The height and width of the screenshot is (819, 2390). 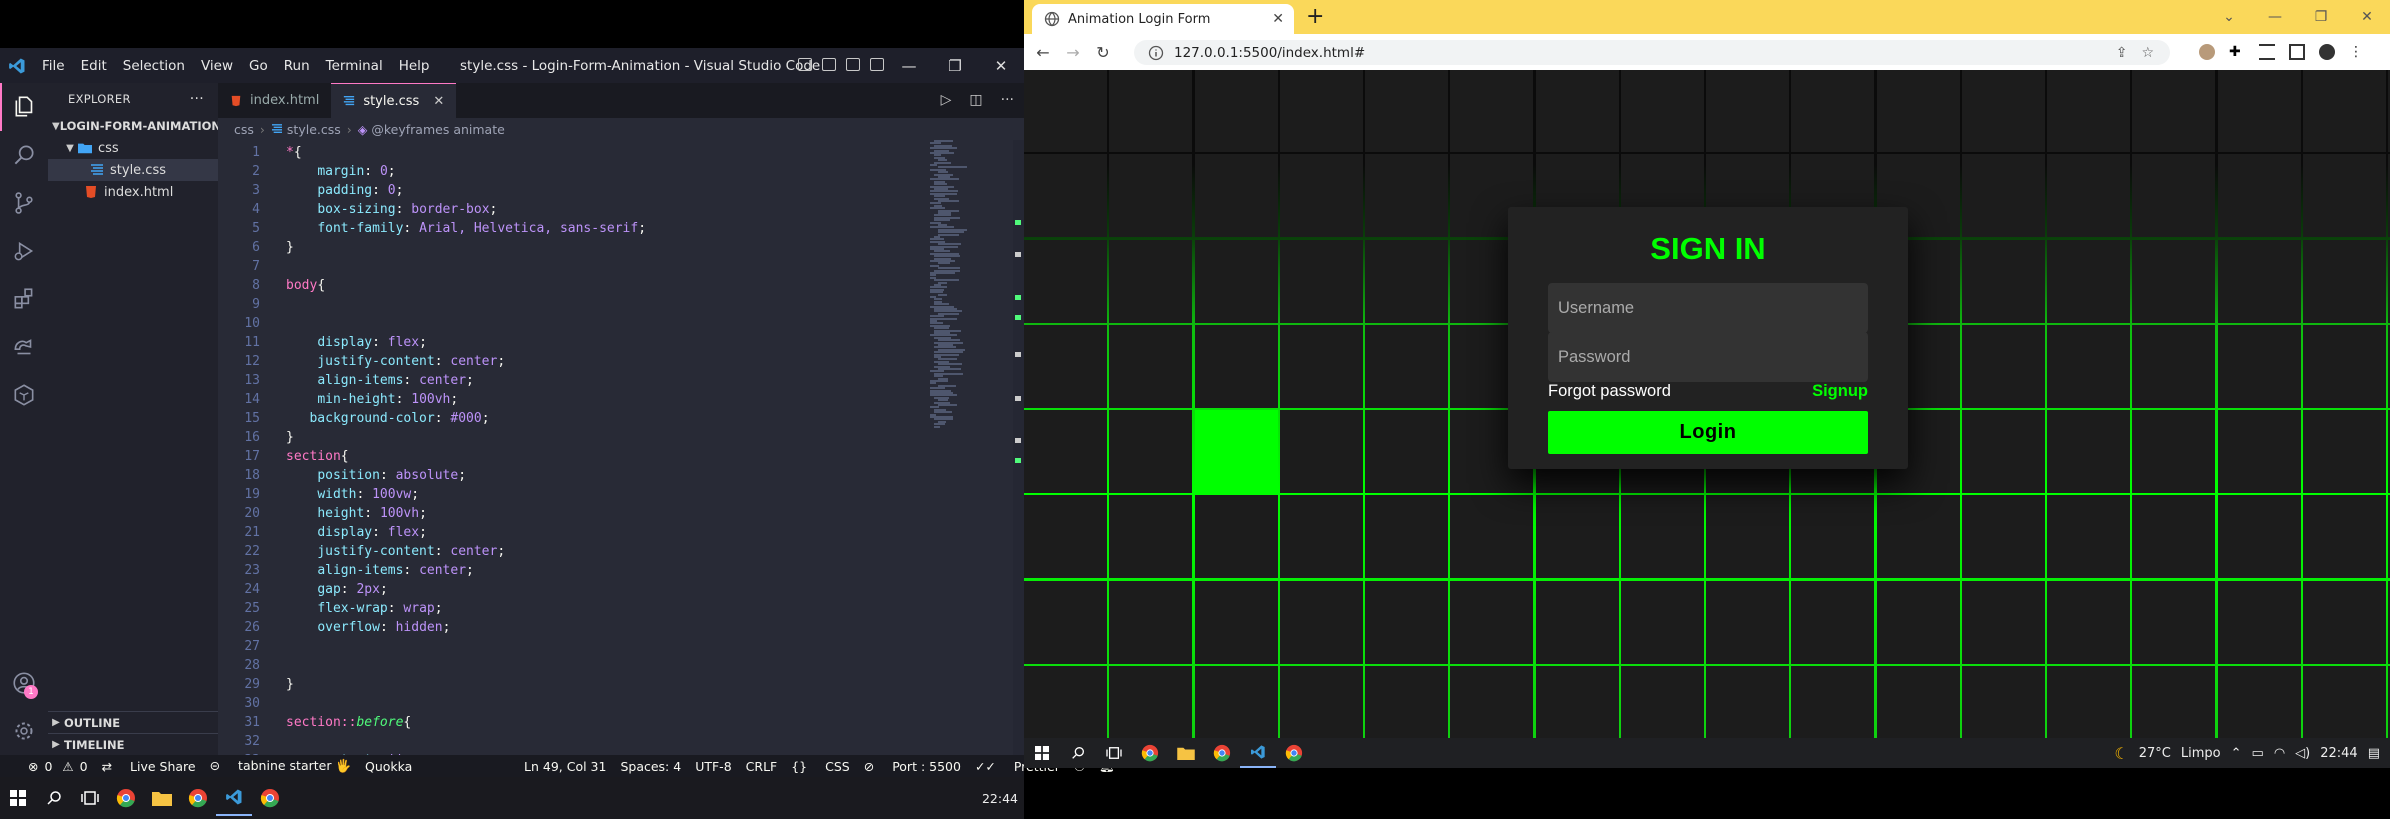 What do you see at coordinates (820, 766) in the screenshot?
I see `language-mode: {} CSS` at bounding box center [820, 766].